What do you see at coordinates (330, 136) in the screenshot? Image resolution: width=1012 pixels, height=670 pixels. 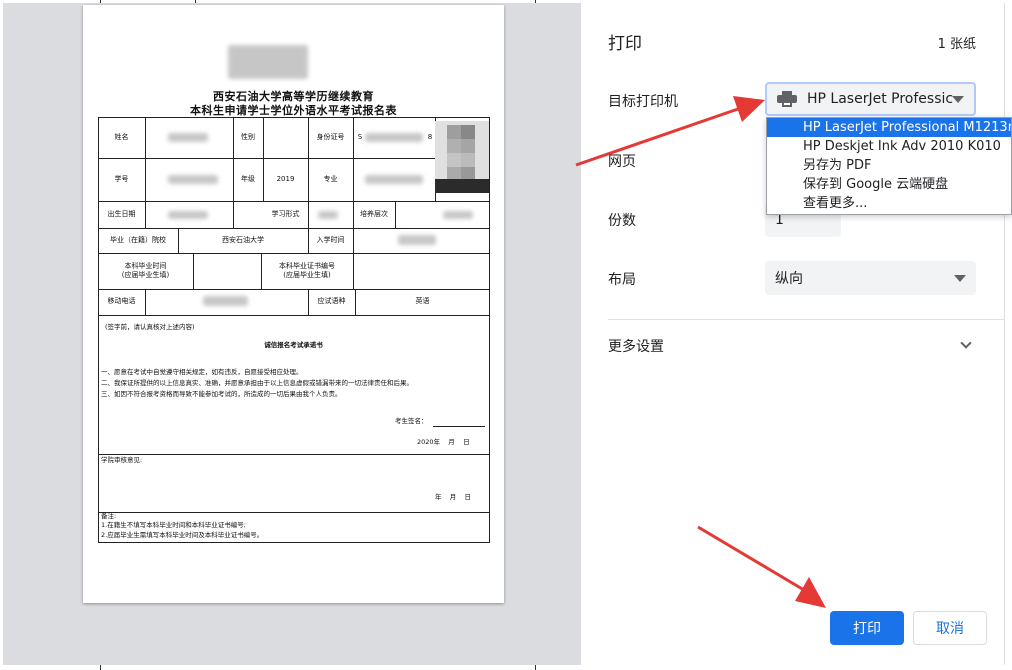 I see `label-id: 身份证号` at bounding box center [330, 136].